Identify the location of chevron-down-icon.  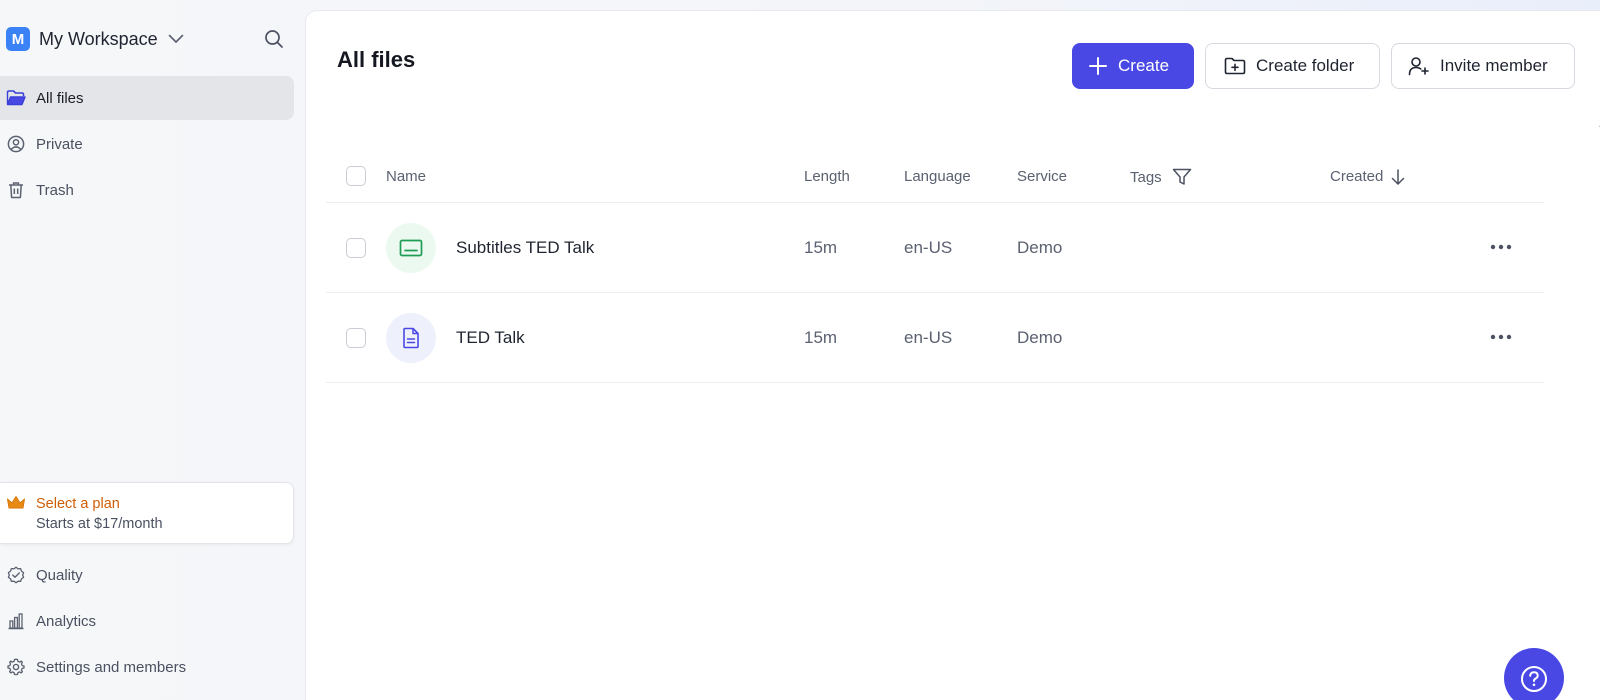
(176, 39).